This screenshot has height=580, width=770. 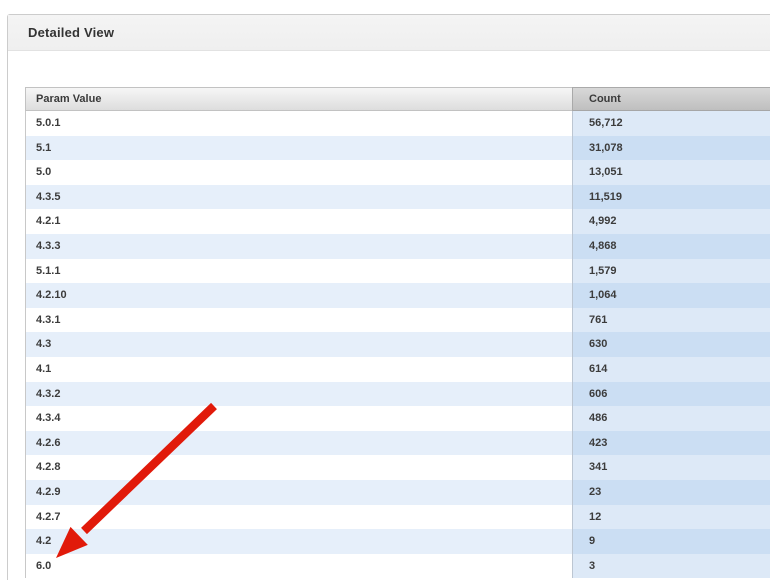 I want to click on table-row: 4.3.3 4,868, so click(x=397, y=246).